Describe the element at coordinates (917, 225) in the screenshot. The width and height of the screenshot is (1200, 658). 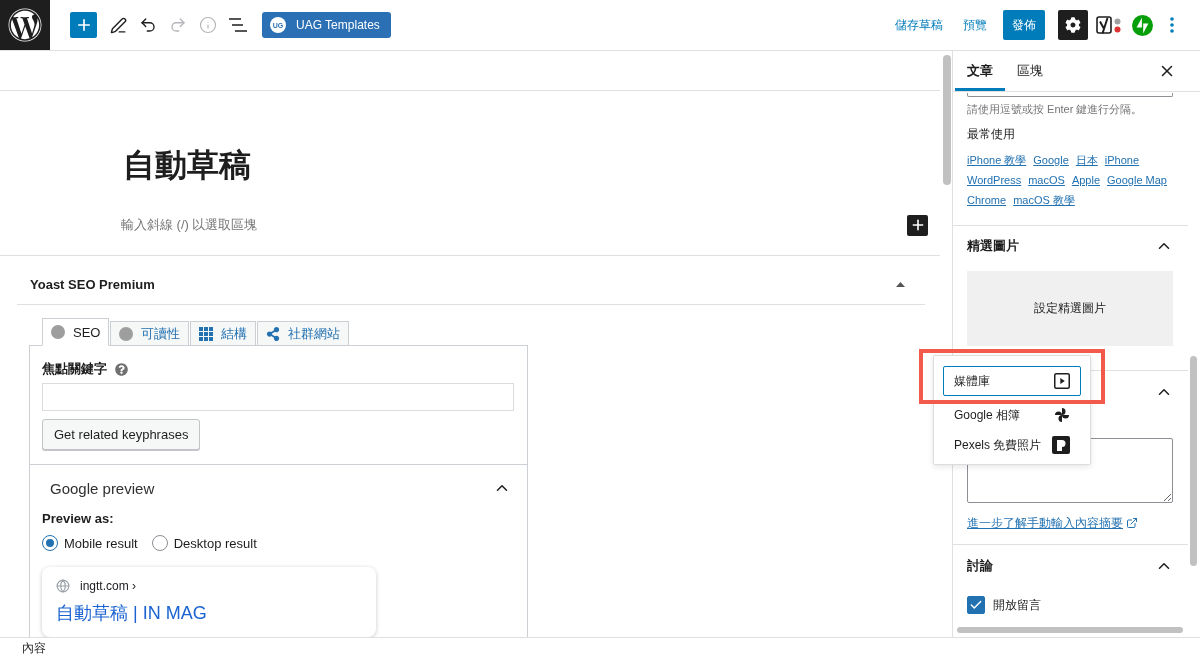
I see `add-block-button` at that location.